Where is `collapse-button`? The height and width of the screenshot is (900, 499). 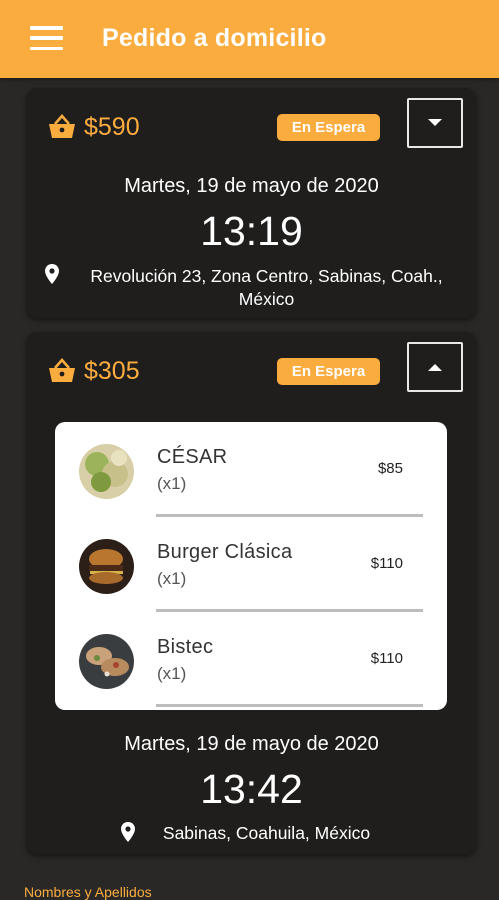
collapse-button is located at coordinates (435, 367).